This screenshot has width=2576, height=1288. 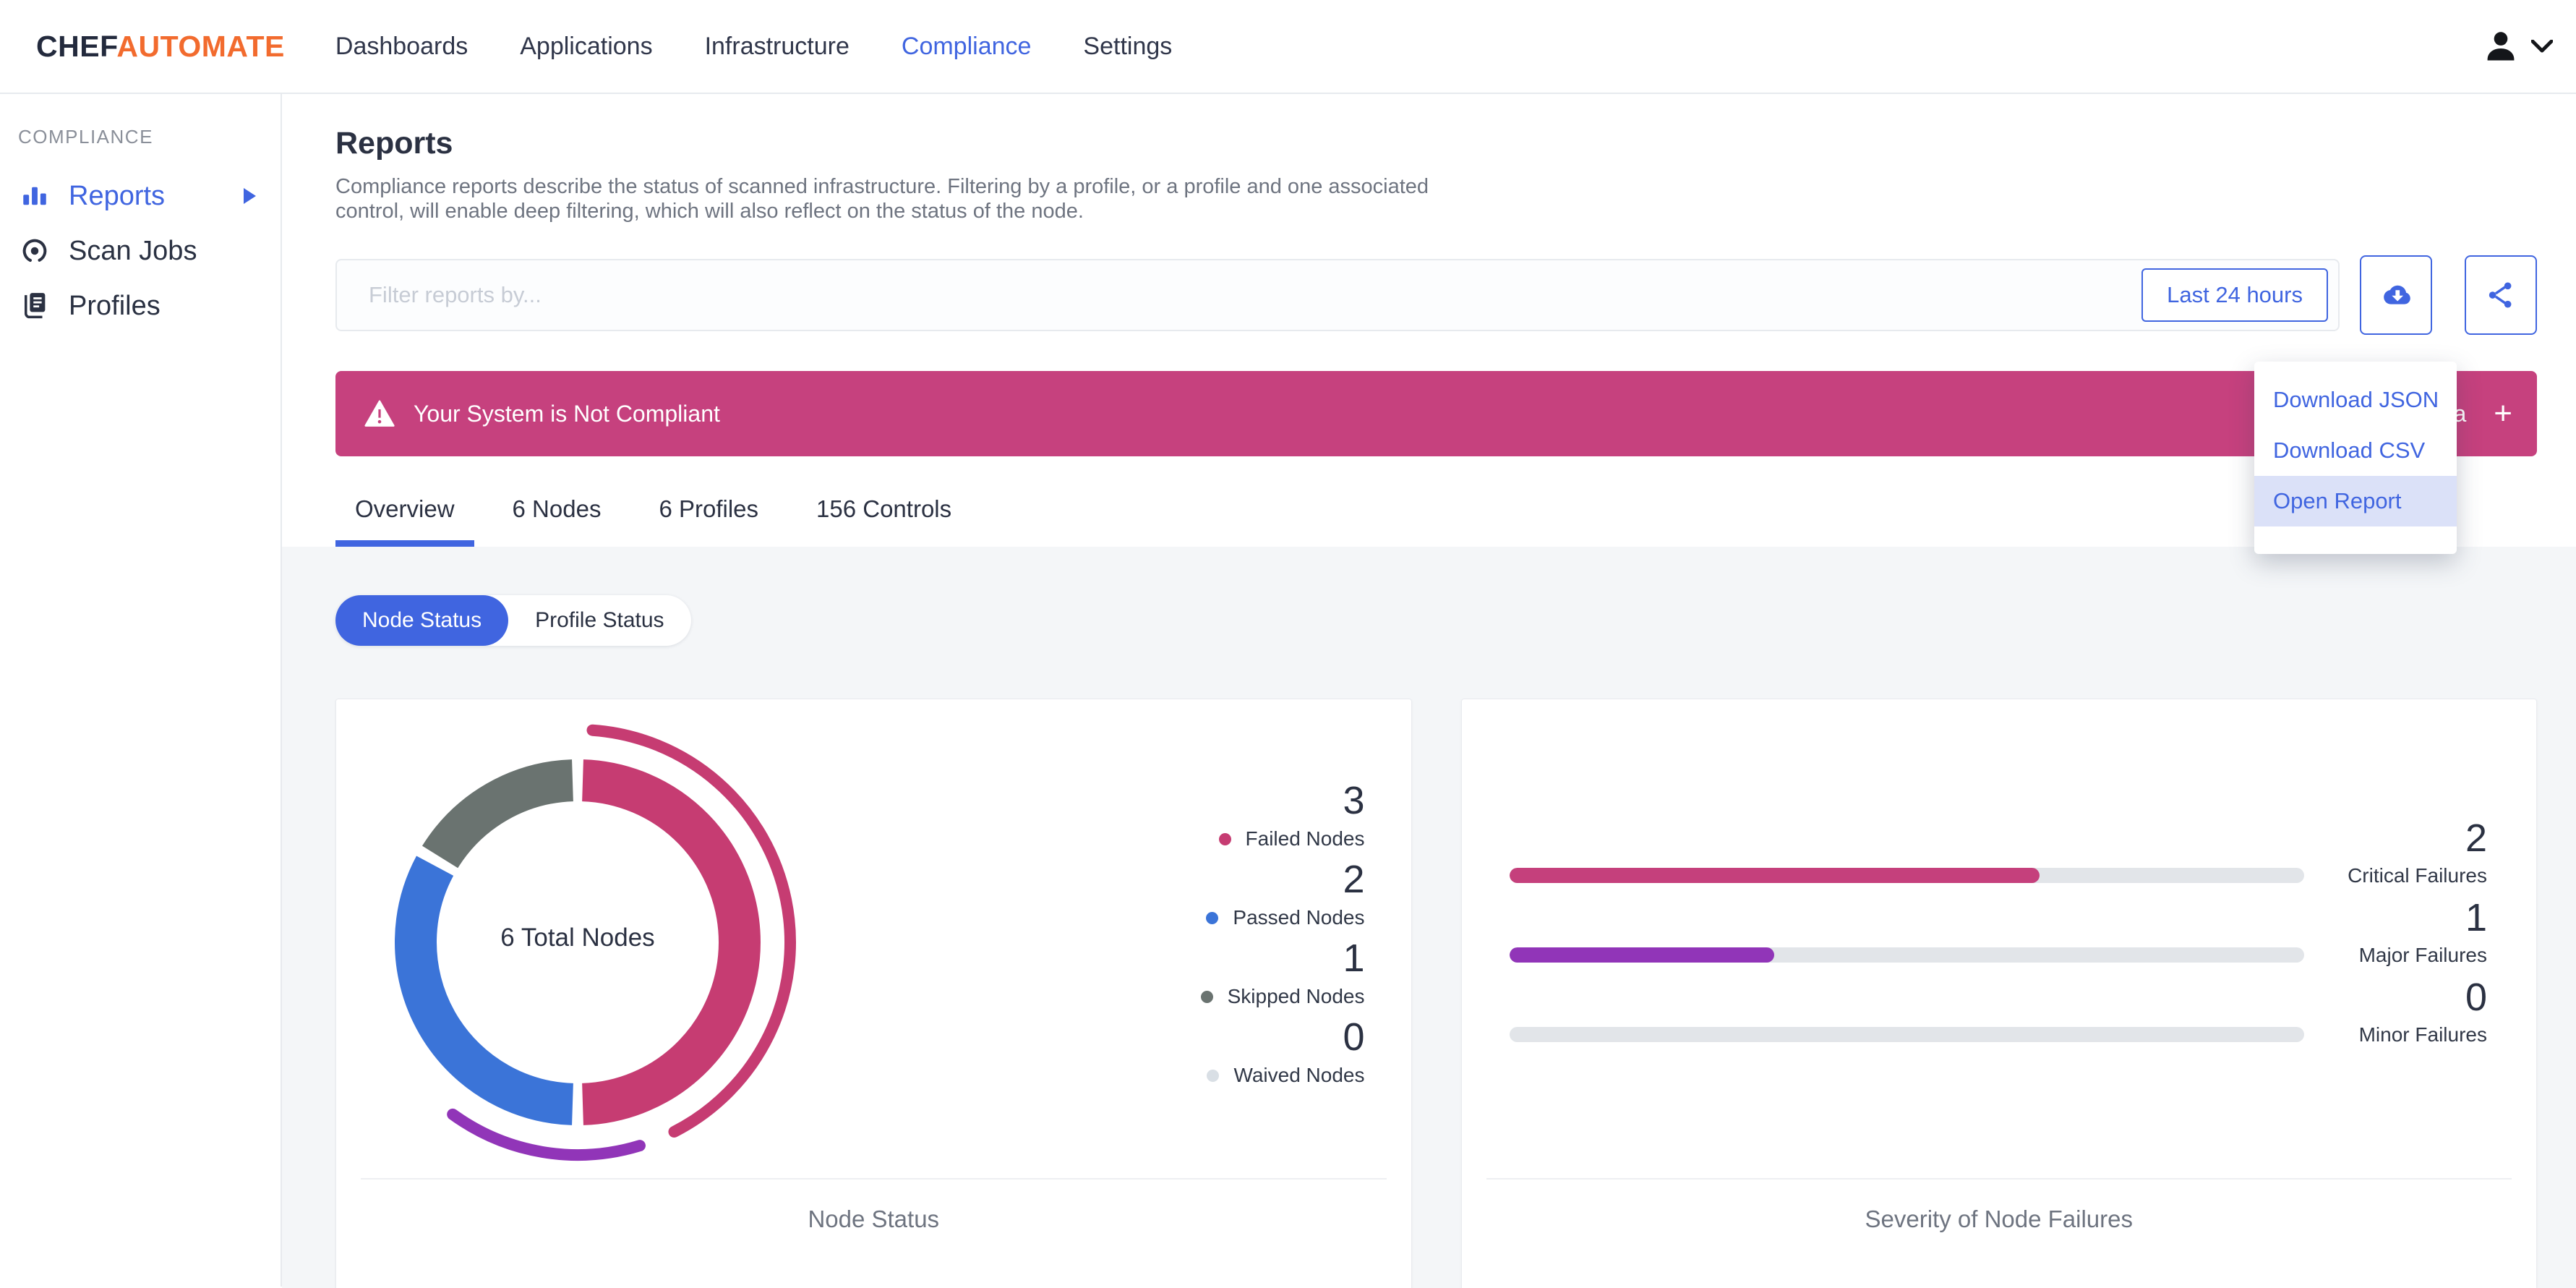 I want to click on passed-dot-icon, so click(x=1212, y=918).